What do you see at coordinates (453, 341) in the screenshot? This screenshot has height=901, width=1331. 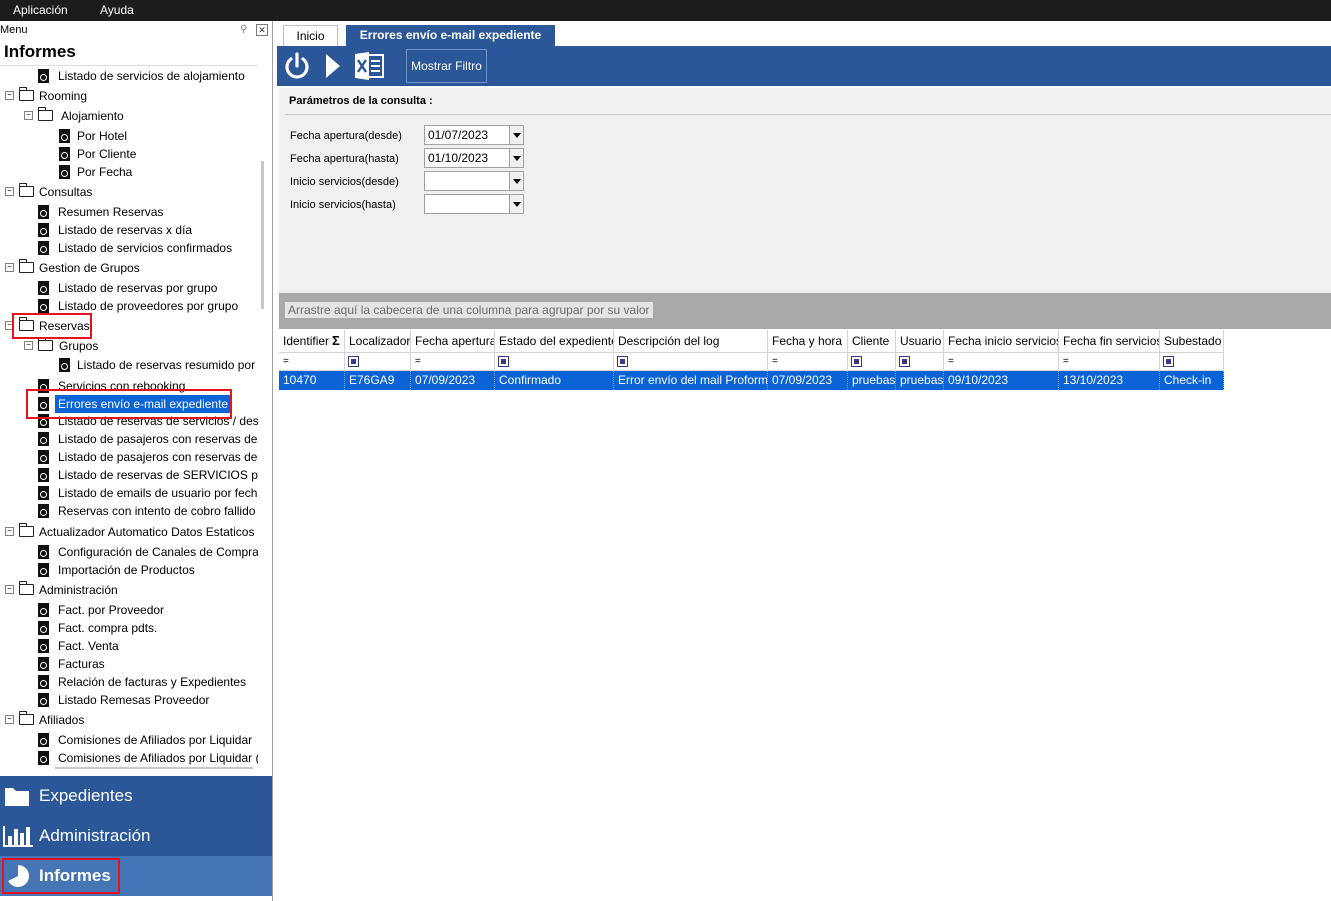 I see `column-header-fecha-apertura: Fecha apertura` at bounding box center [453, 341].